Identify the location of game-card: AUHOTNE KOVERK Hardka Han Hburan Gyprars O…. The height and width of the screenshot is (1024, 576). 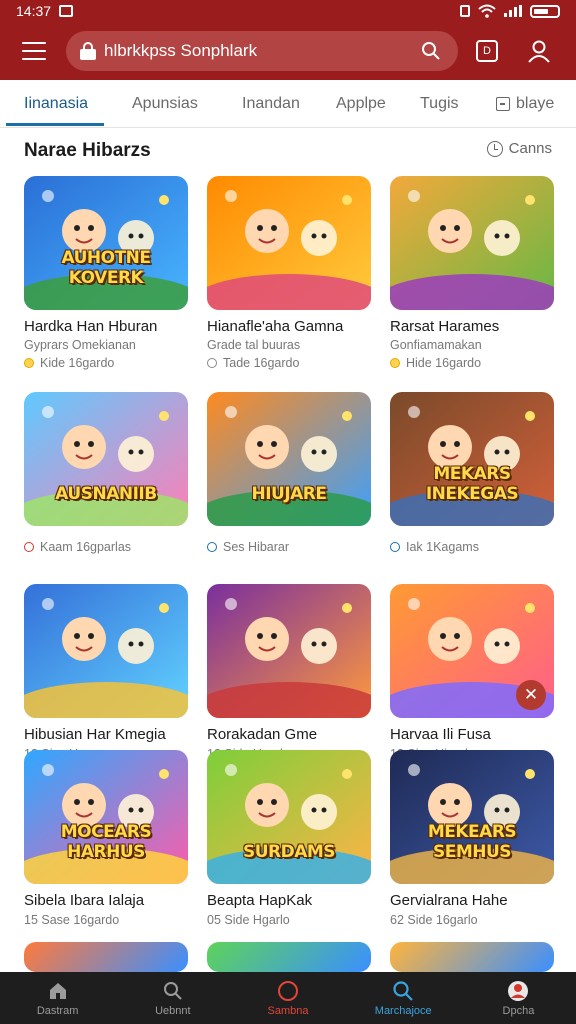
(106, 273).